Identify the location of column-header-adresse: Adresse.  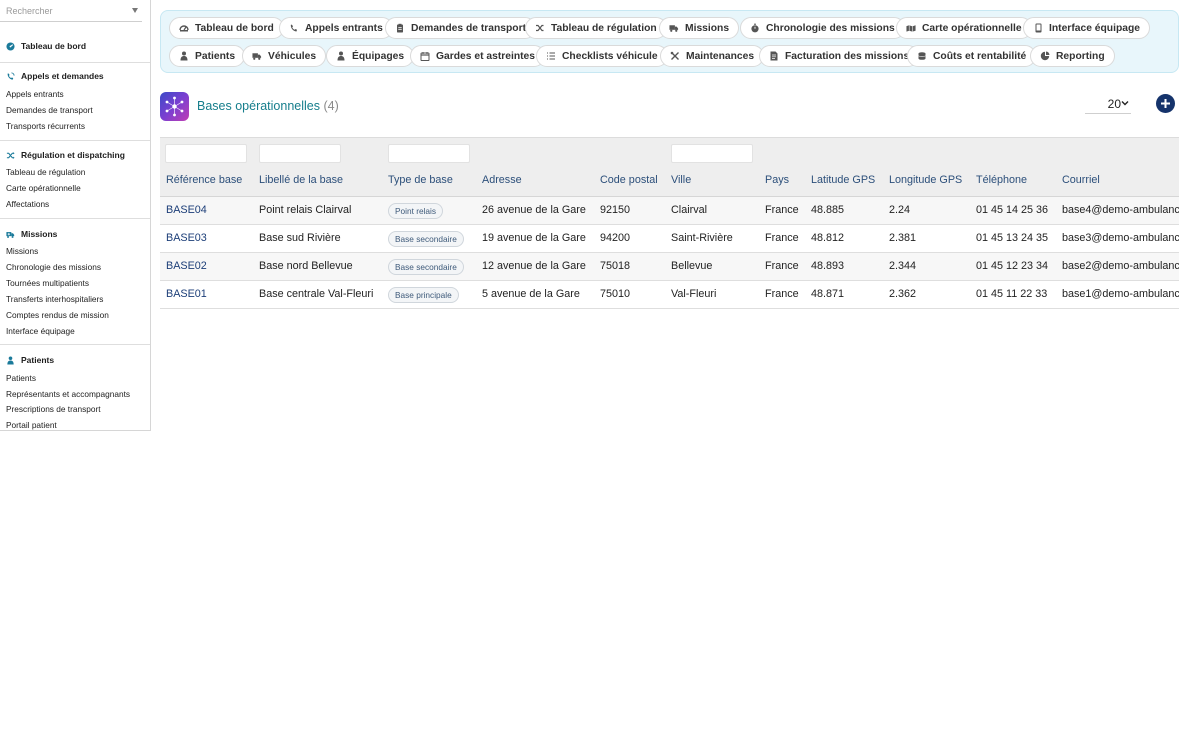
(502, 180).